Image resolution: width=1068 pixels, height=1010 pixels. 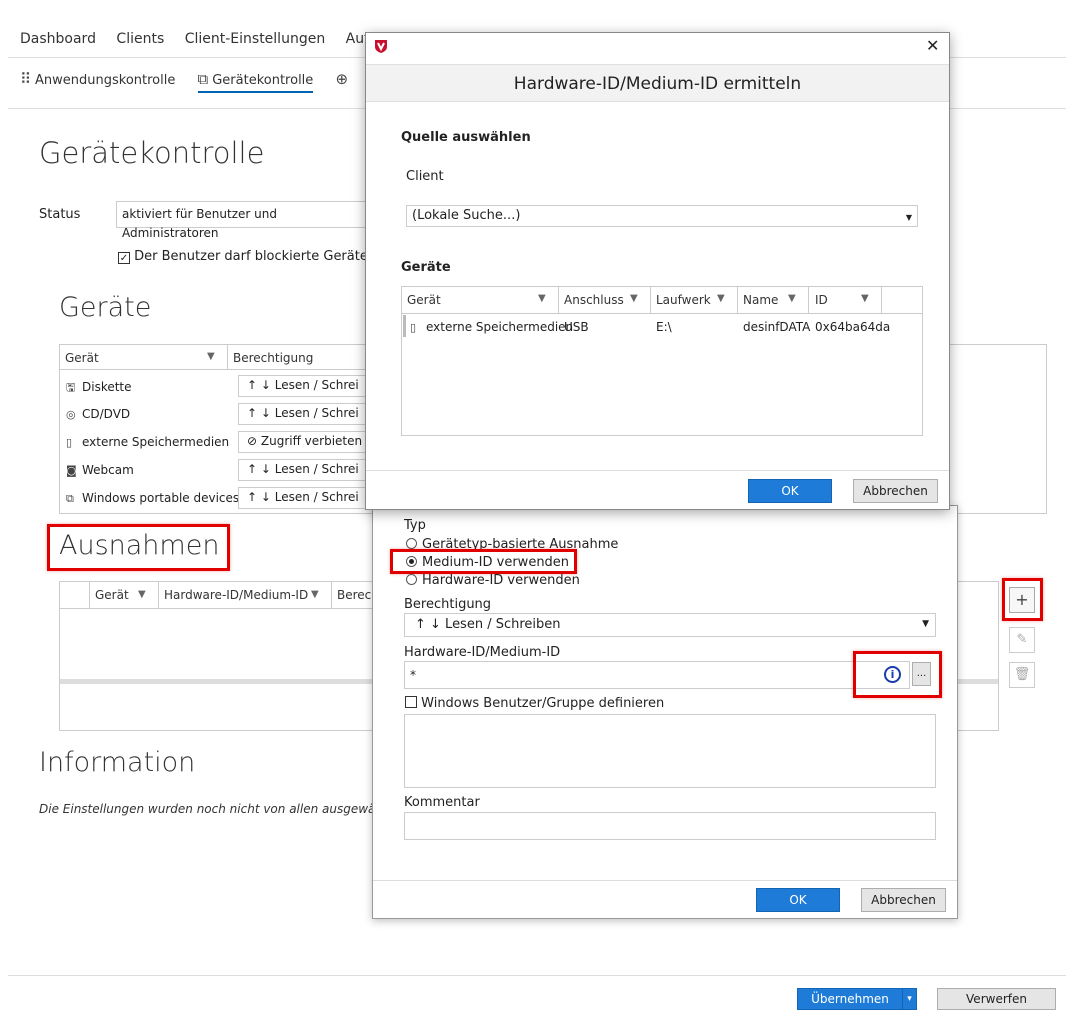 I want to click on devices-col-permission: Berechtigung, so click(x=273, y=358).